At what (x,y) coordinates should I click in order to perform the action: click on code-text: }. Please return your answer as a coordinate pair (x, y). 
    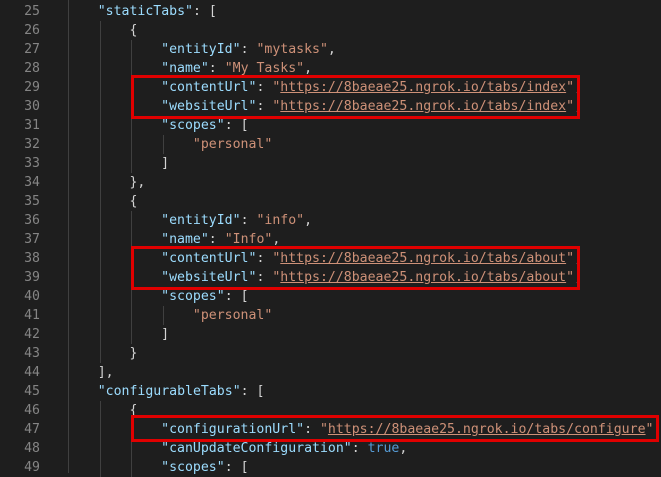
    Looking at the image, I should click on (133, 353).